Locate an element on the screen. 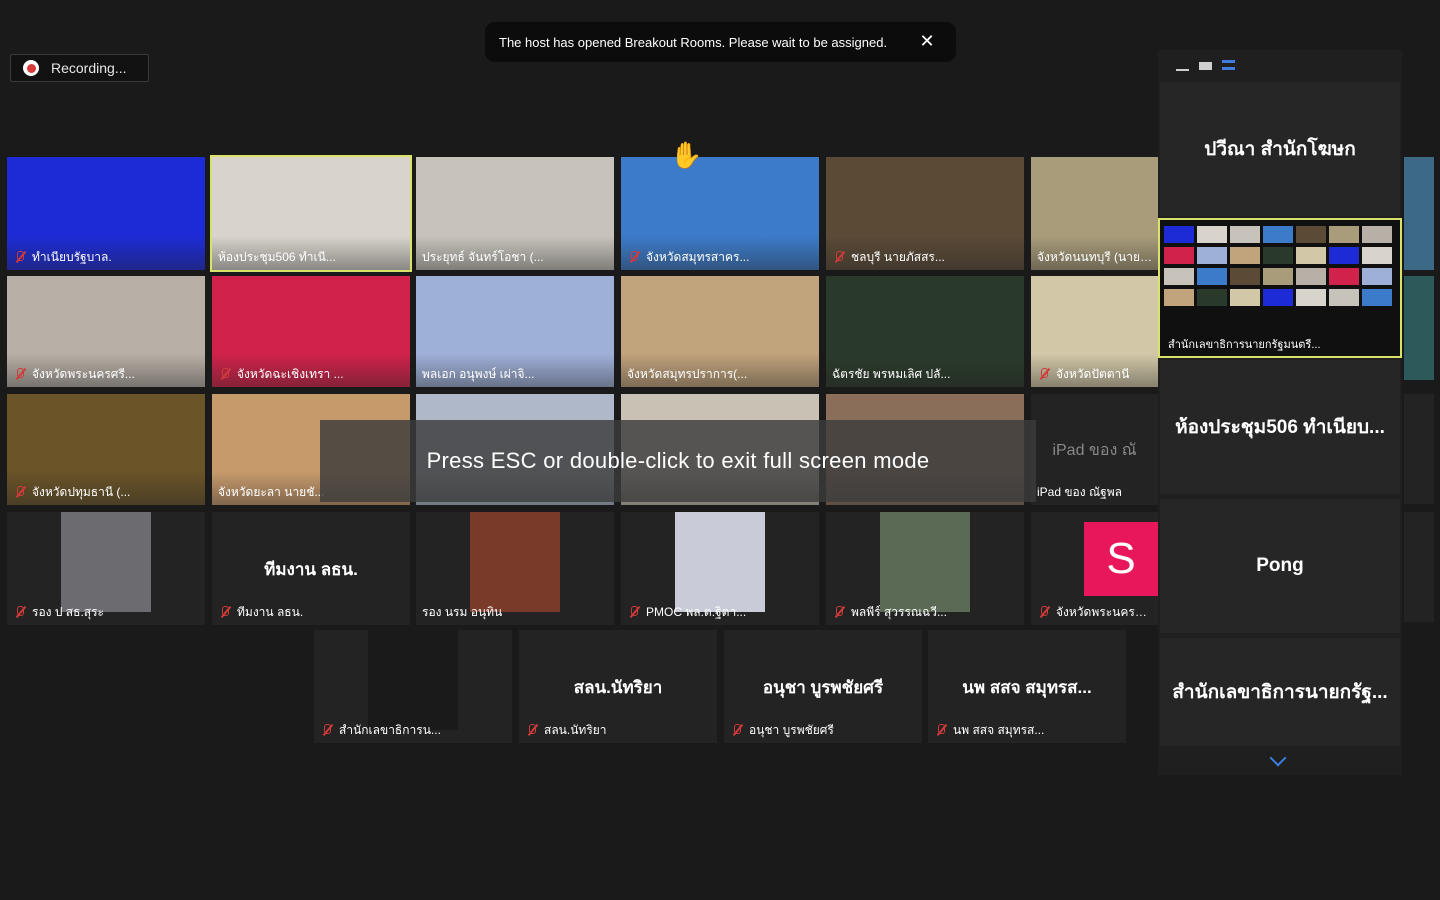 This screenshot has width=1440, height=900. participant-tile: iPad ของ ณั iPad ของ ณัฐพล is located at coordinates (1094, 449).